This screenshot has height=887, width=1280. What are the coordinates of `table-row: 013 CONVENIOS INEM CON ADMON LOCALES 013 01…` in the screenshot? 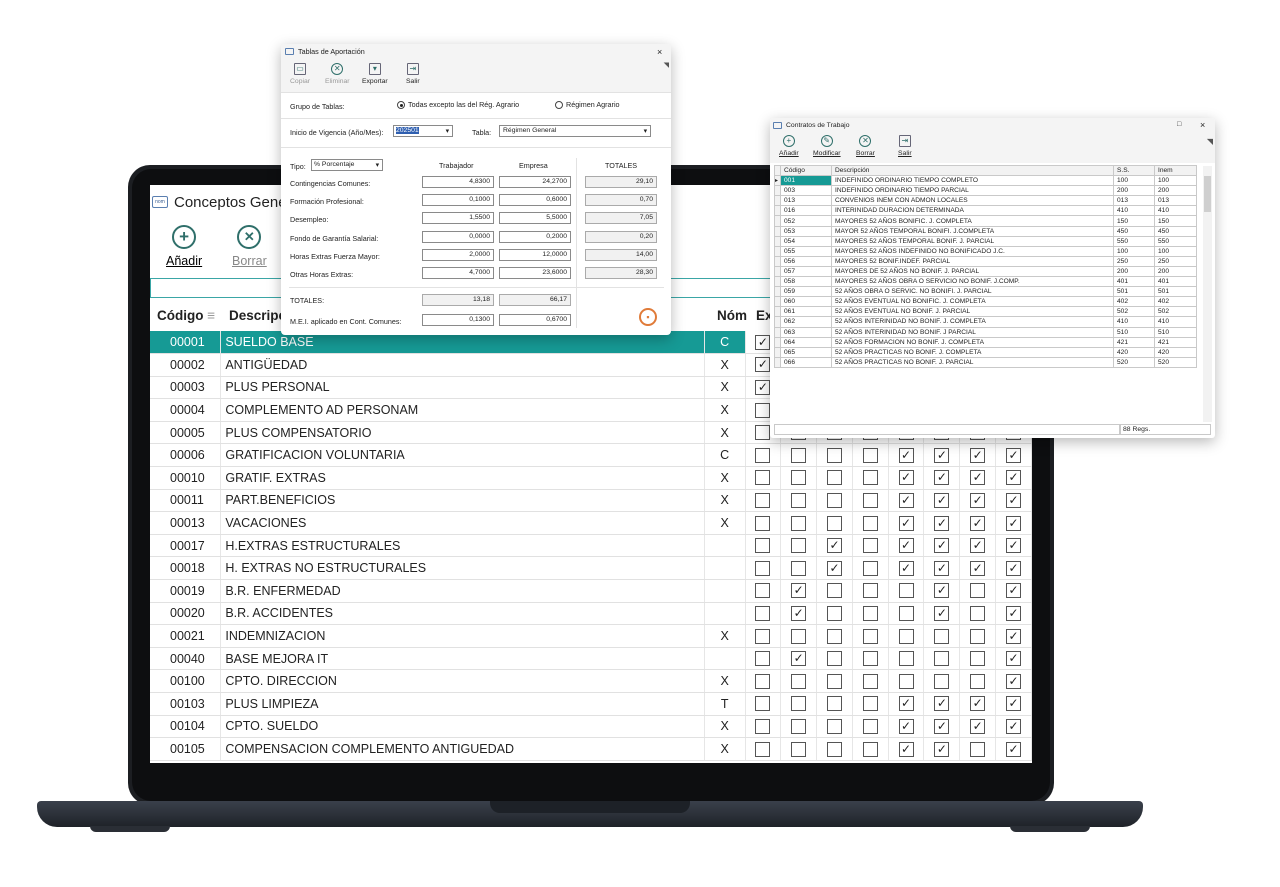 It's located at (985, 201).